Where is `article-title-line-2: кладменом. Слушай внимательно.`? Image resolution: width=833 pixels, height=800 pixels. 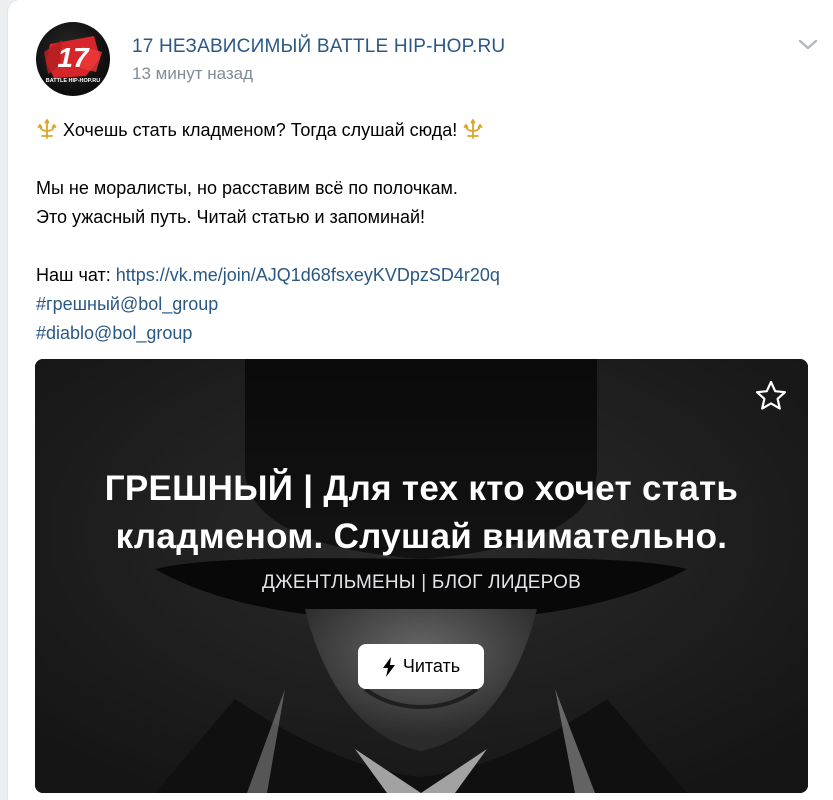 article-title-line-2: кладменом. Слушай внимательно. is located at coordinates (421, 536).